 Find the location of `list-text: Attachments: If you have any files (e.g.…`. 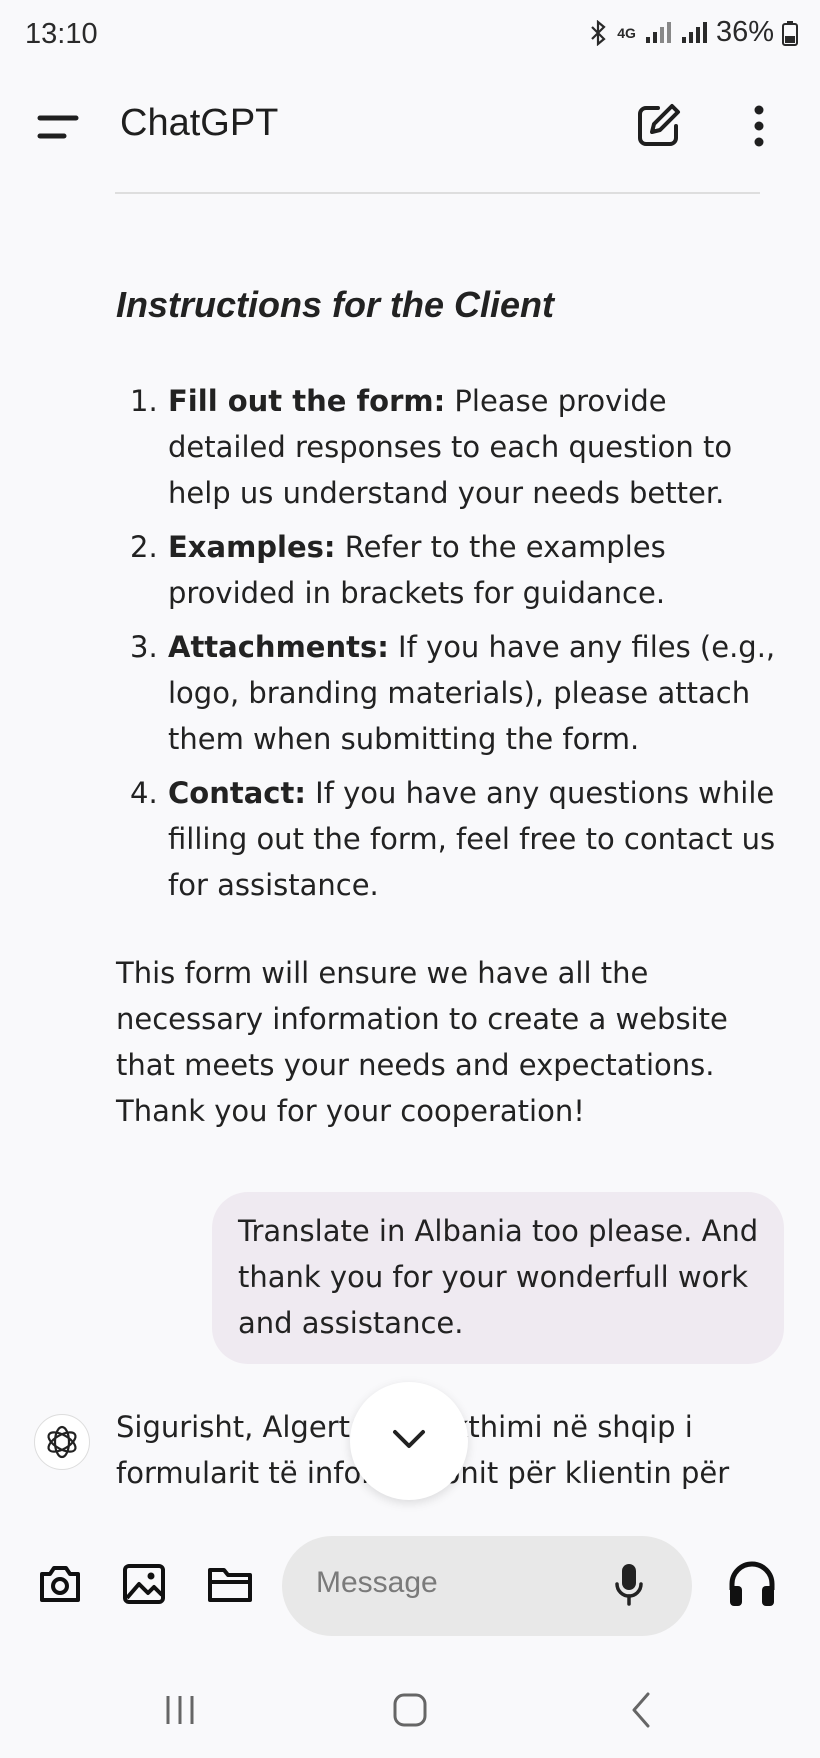

list-text: Attachments: If you have any files (e.g.… is located at coordinates (478, 693).